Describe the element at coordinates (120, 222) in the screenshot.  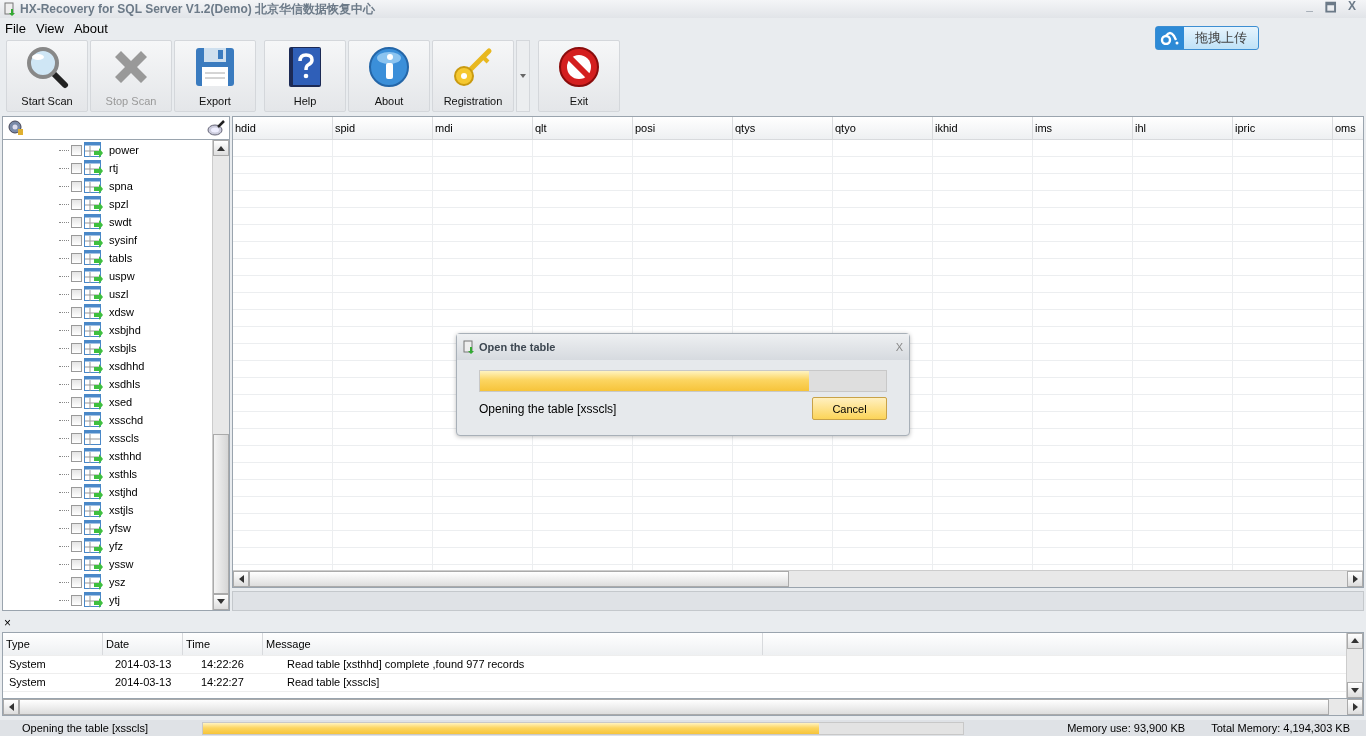
I see `tree-item: swdt` at that location.